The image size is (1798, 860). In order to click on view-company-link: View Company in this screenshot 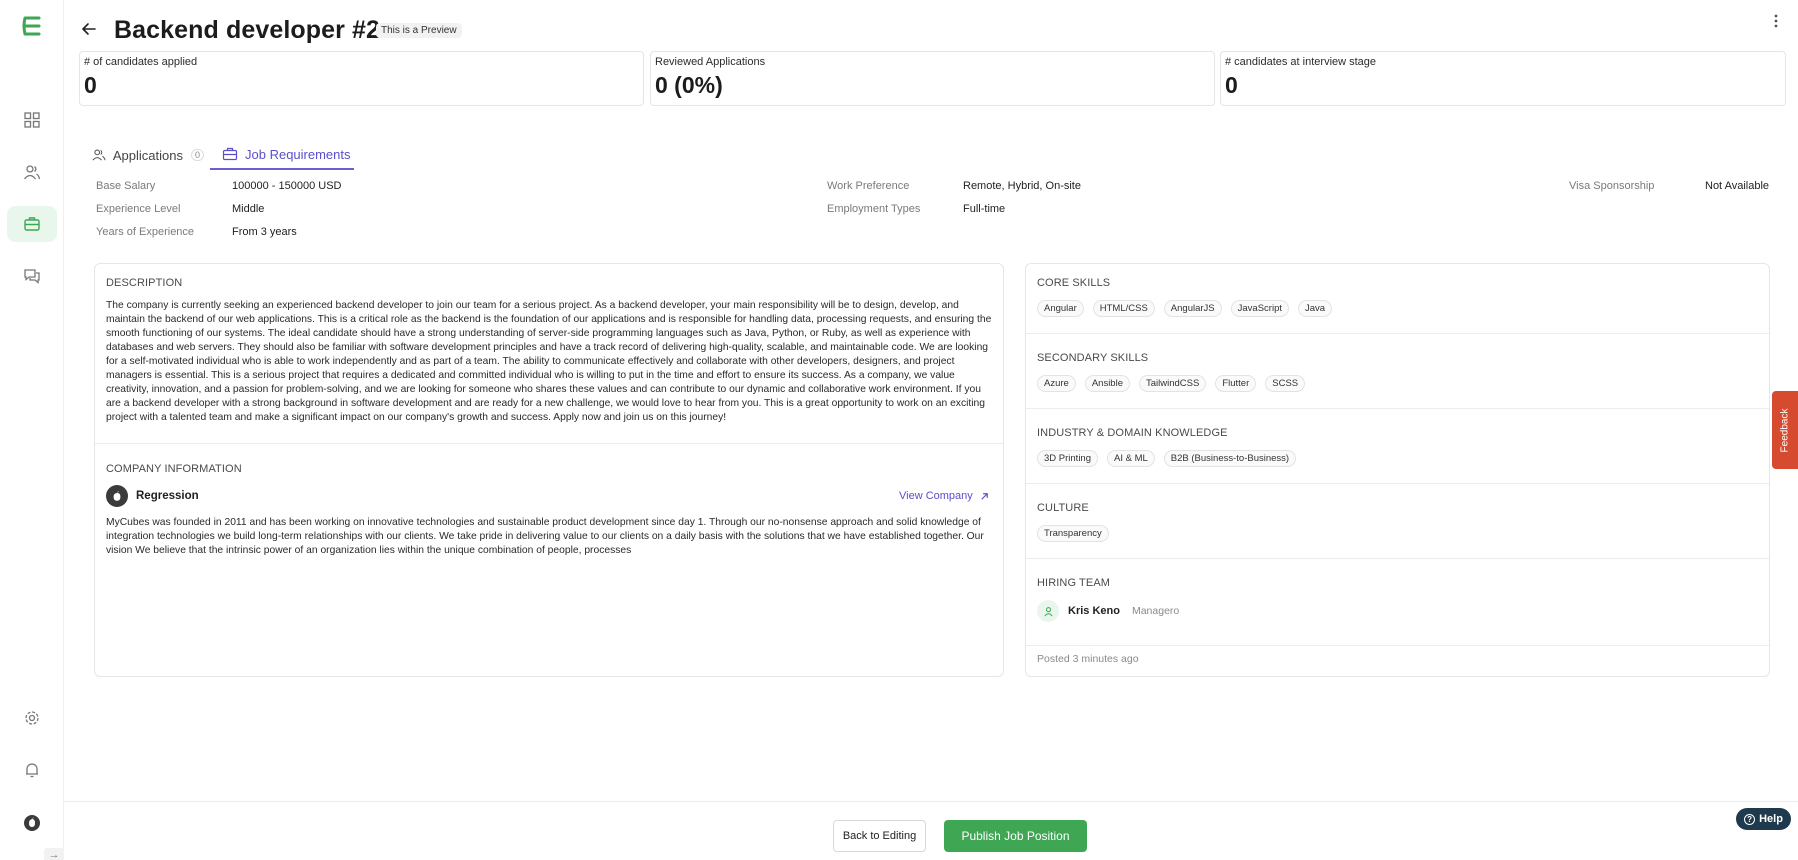, I will do `click(944, 496)`.